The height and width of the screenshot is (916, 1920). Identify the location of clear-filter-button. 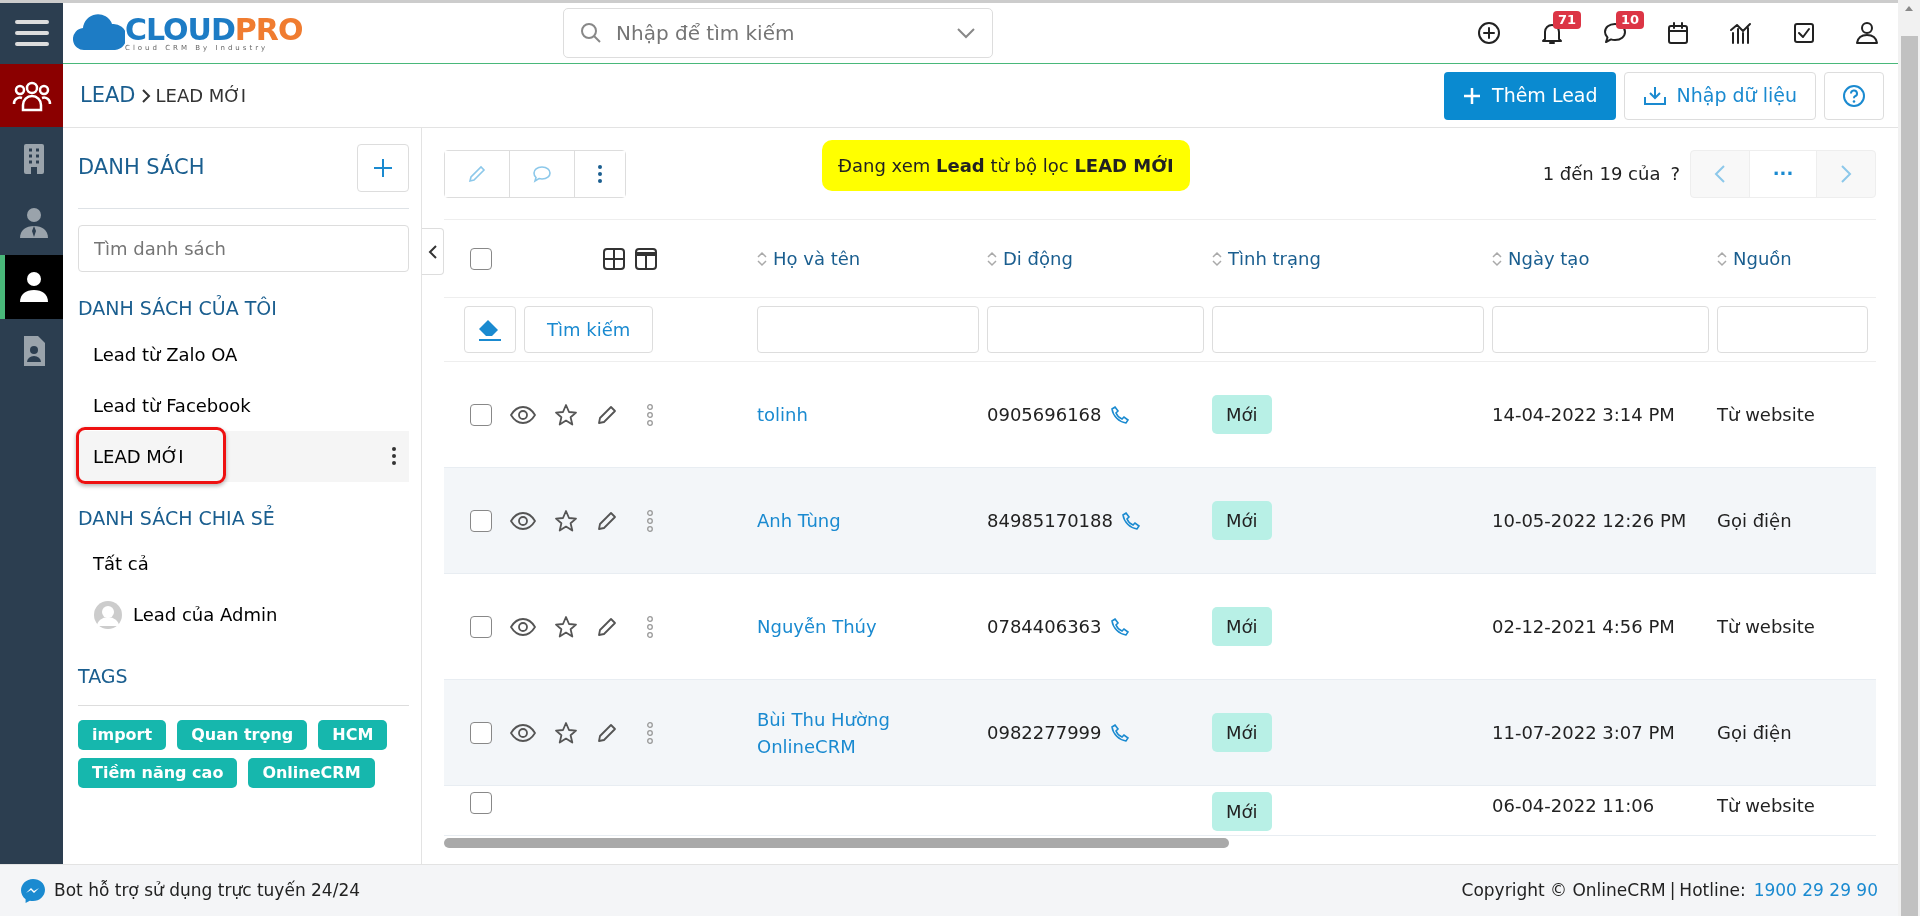
(490, 329).